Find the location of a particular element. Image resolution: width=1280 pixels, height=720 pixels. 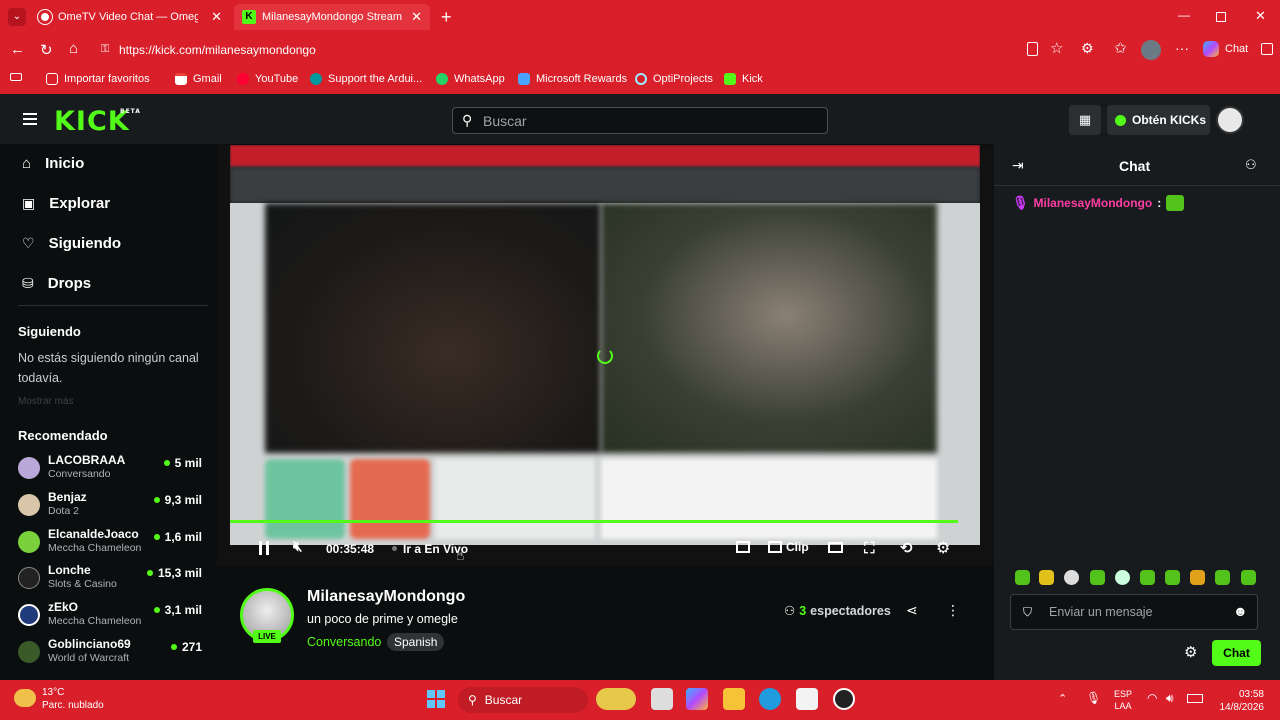

collapse-chat-icon: ⇥ is located at coordinates (1018, 165).